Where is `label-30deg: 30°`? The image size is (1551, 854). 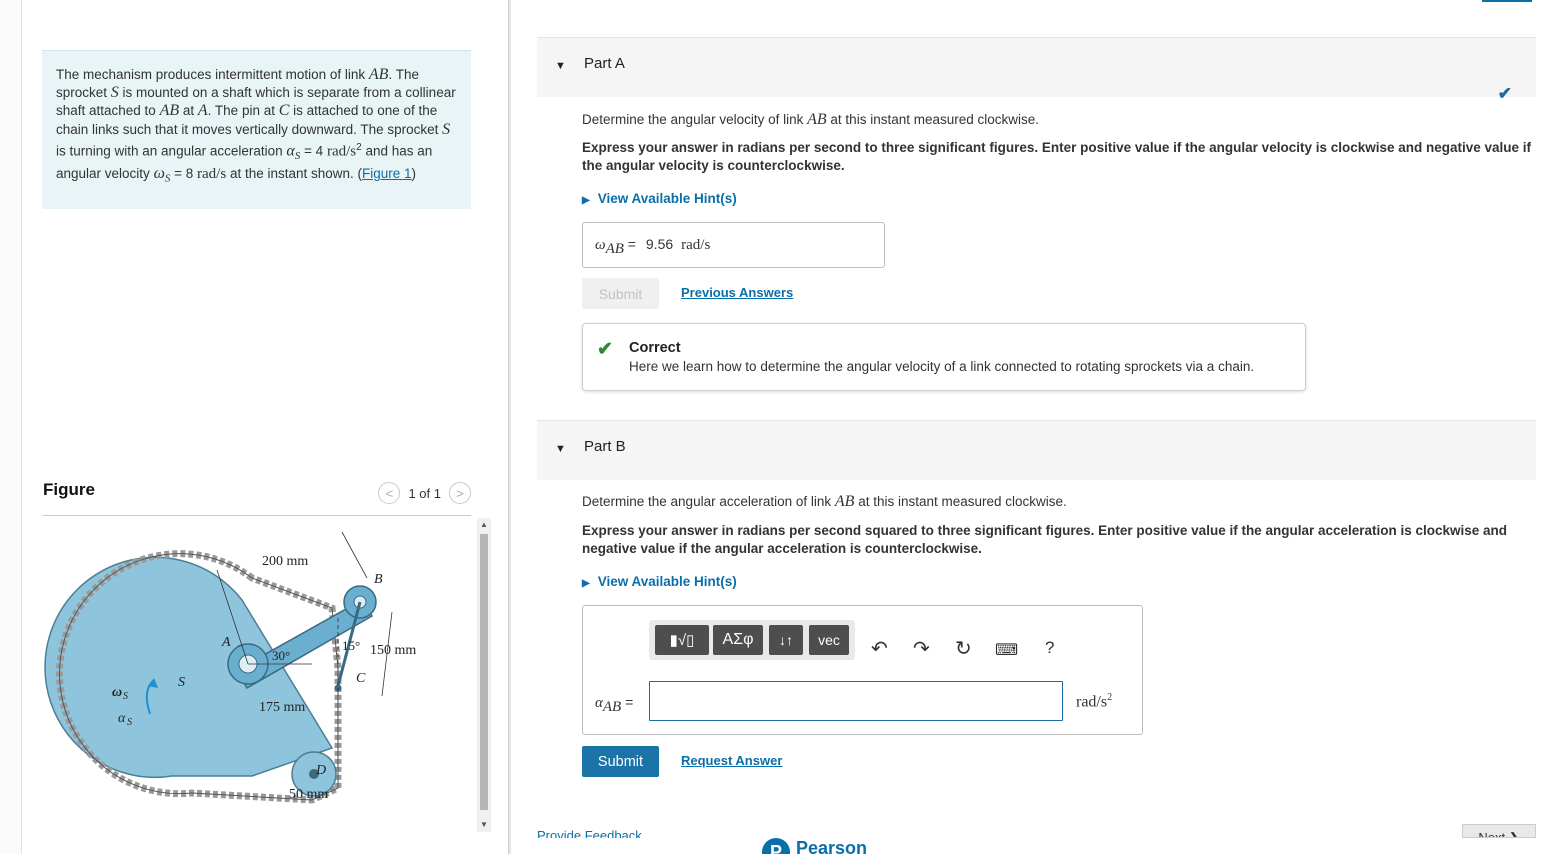 label-30deg: 30° is located at coordinates (281, 655).